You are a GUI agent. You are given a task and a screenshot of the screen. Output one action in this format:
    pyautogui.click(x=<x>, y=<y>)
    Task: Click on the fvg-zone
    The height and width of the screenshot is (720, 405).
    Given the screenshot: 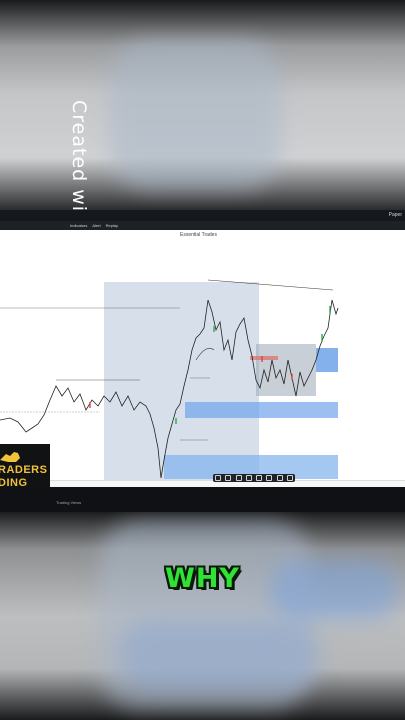 What is the action you would take?
    pyautogui.click(x=261, y=410)
    